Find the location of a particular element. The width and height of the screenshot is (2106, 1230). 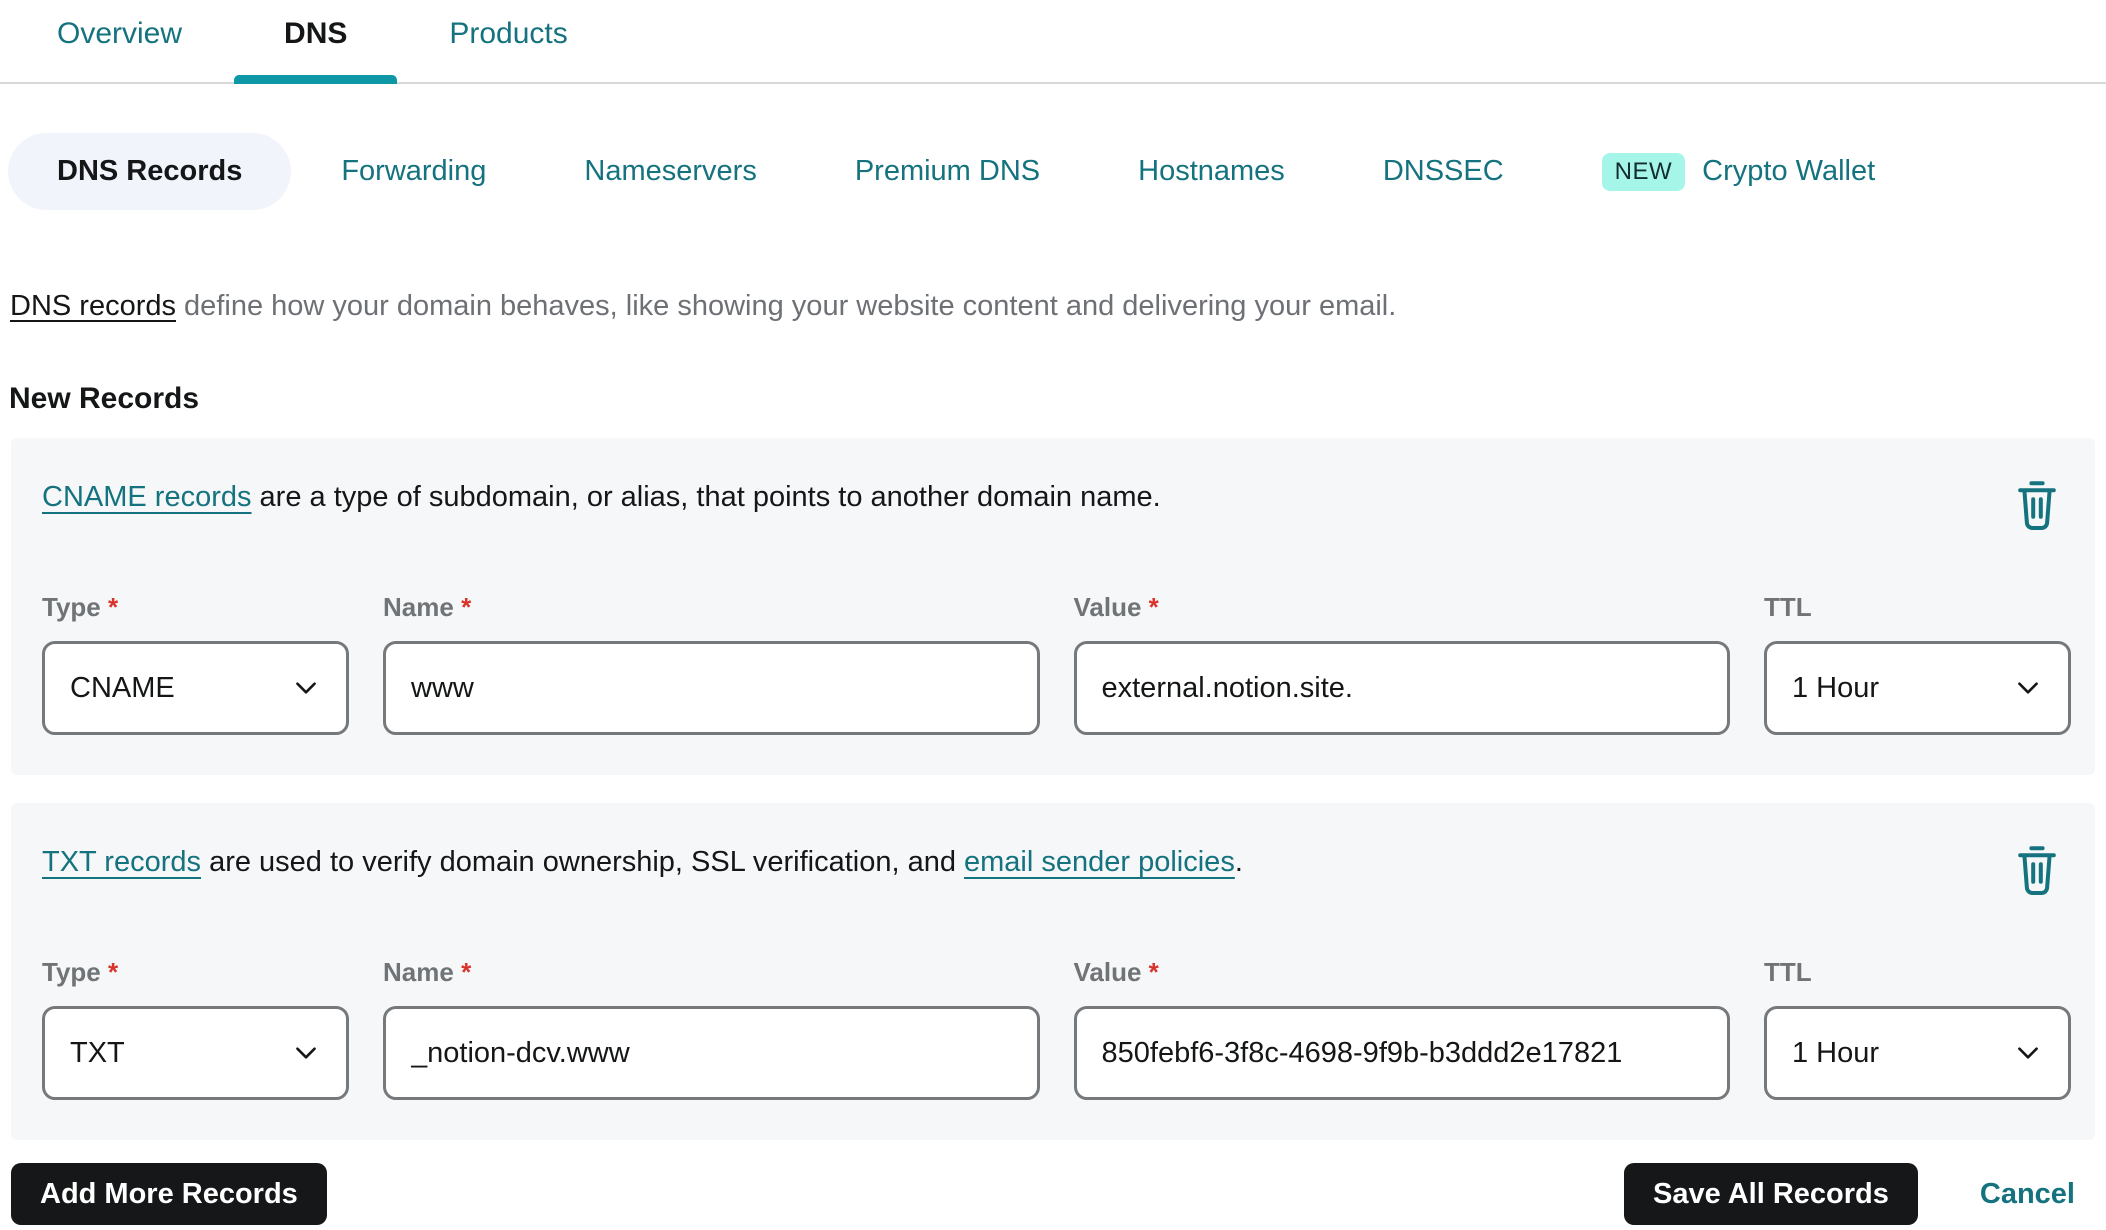

domain-tabbar: Overview DNS Products is located at coordinates (1053, 42).